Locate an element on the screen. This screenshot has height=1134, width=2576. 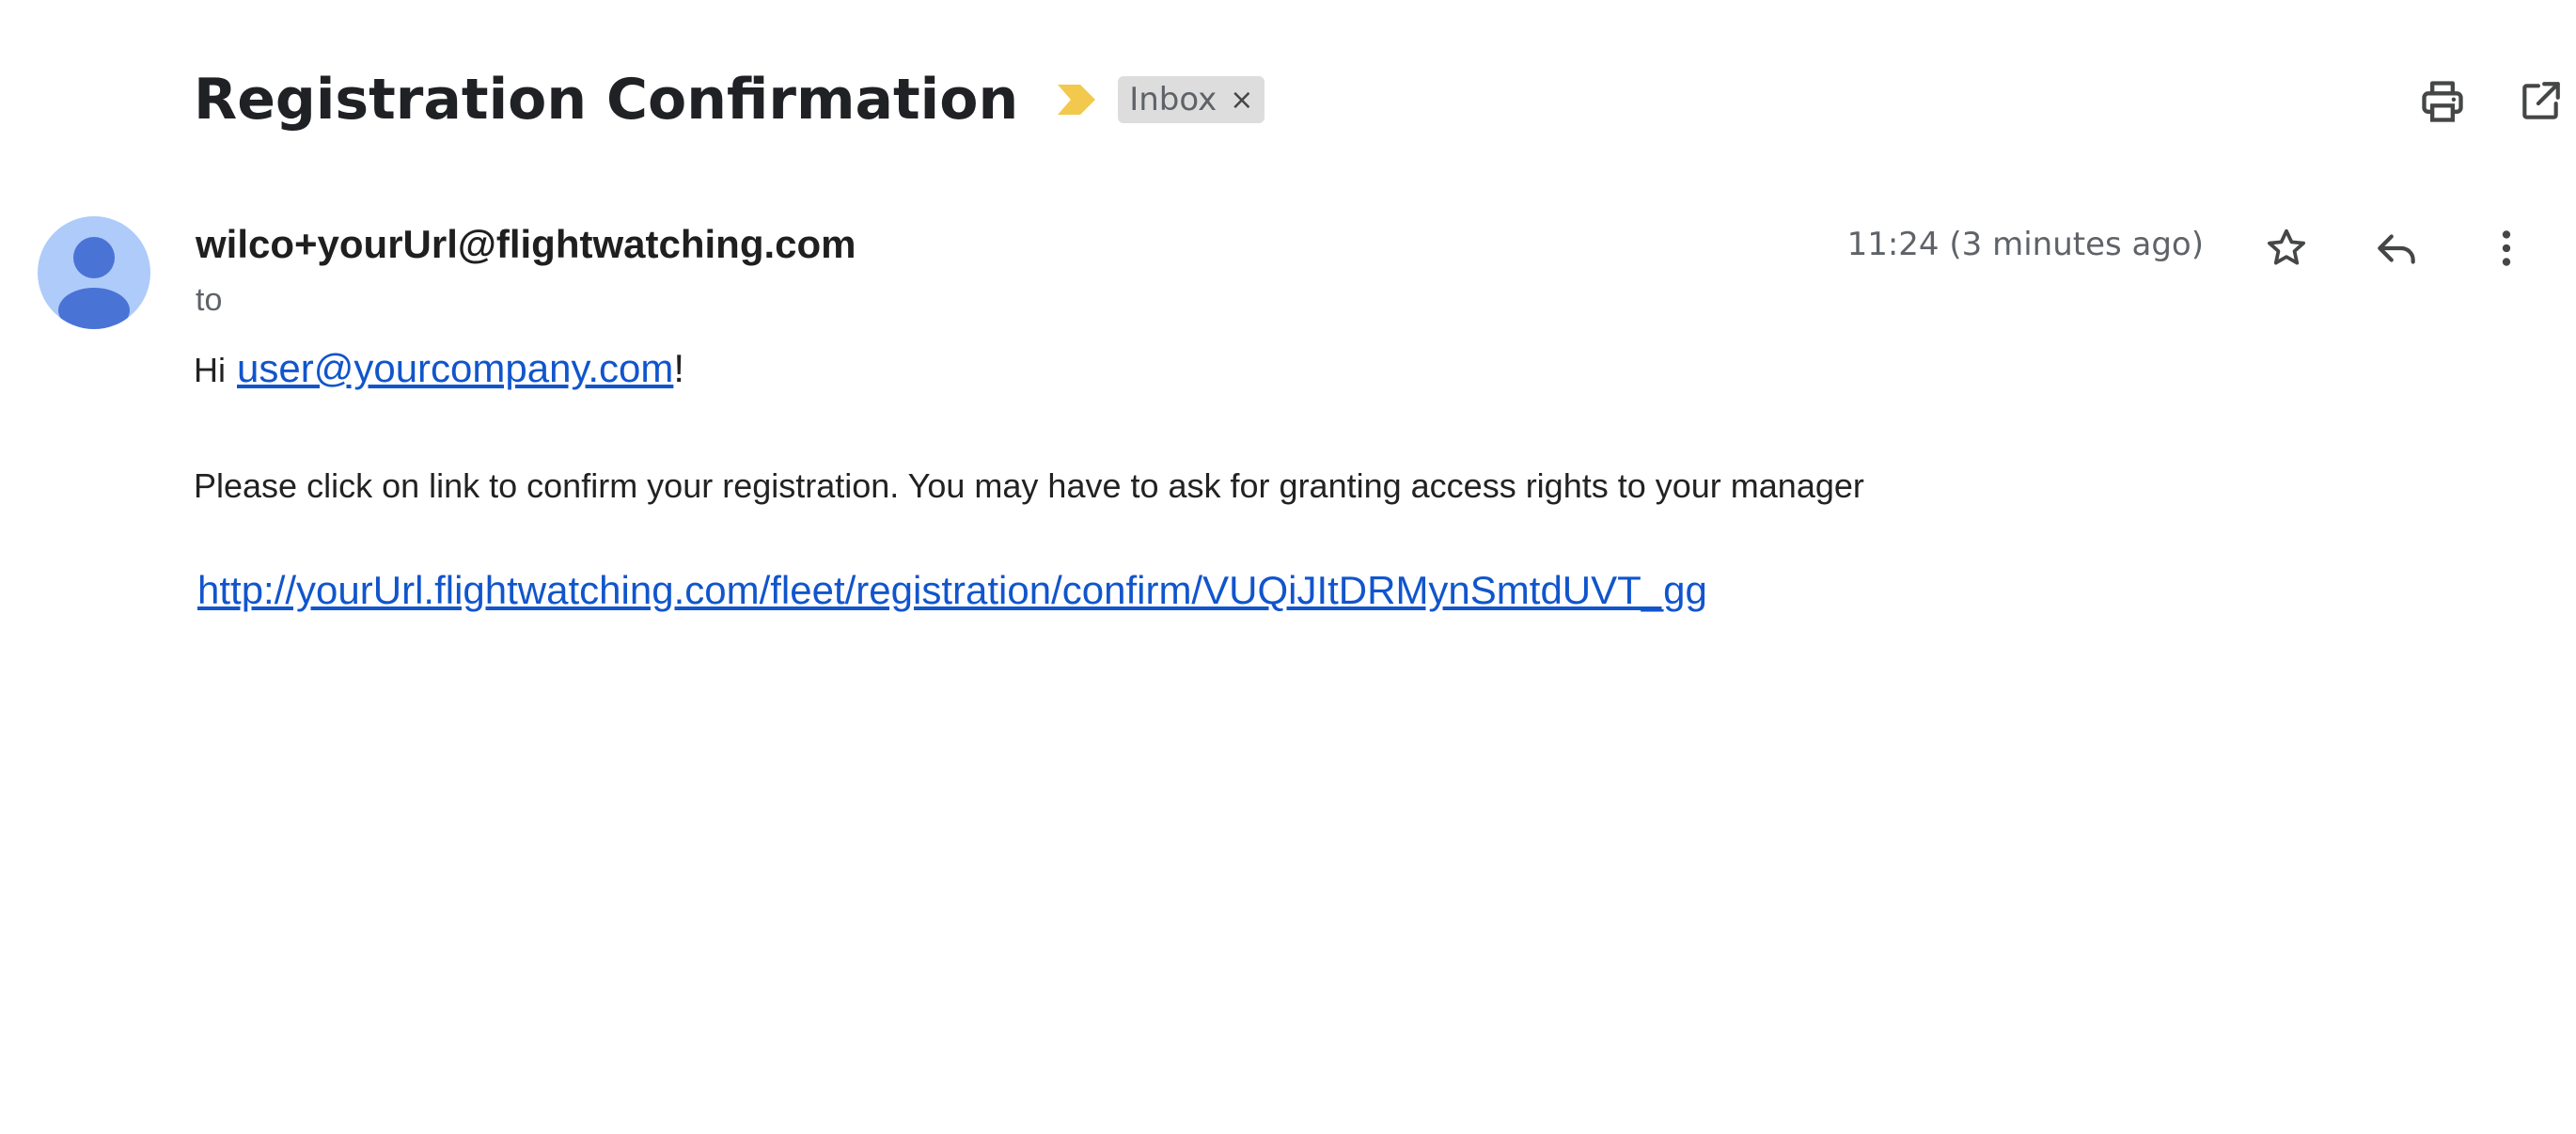
importance-marker-icon is located at coordinates (1076, 100).